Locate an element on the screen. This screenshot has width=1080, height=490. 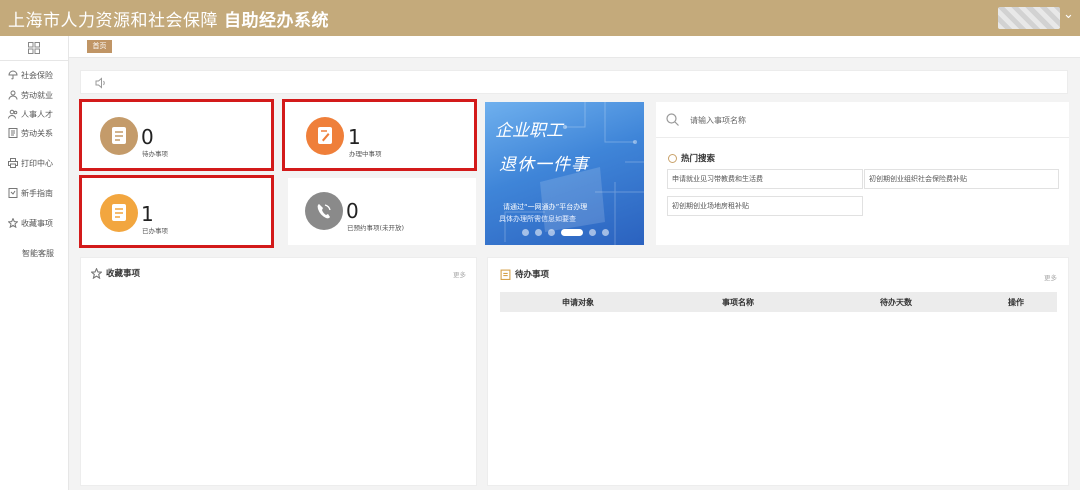
app-title-main: 上海市人力资源和社会保障 is located at coordinates (113, 21).